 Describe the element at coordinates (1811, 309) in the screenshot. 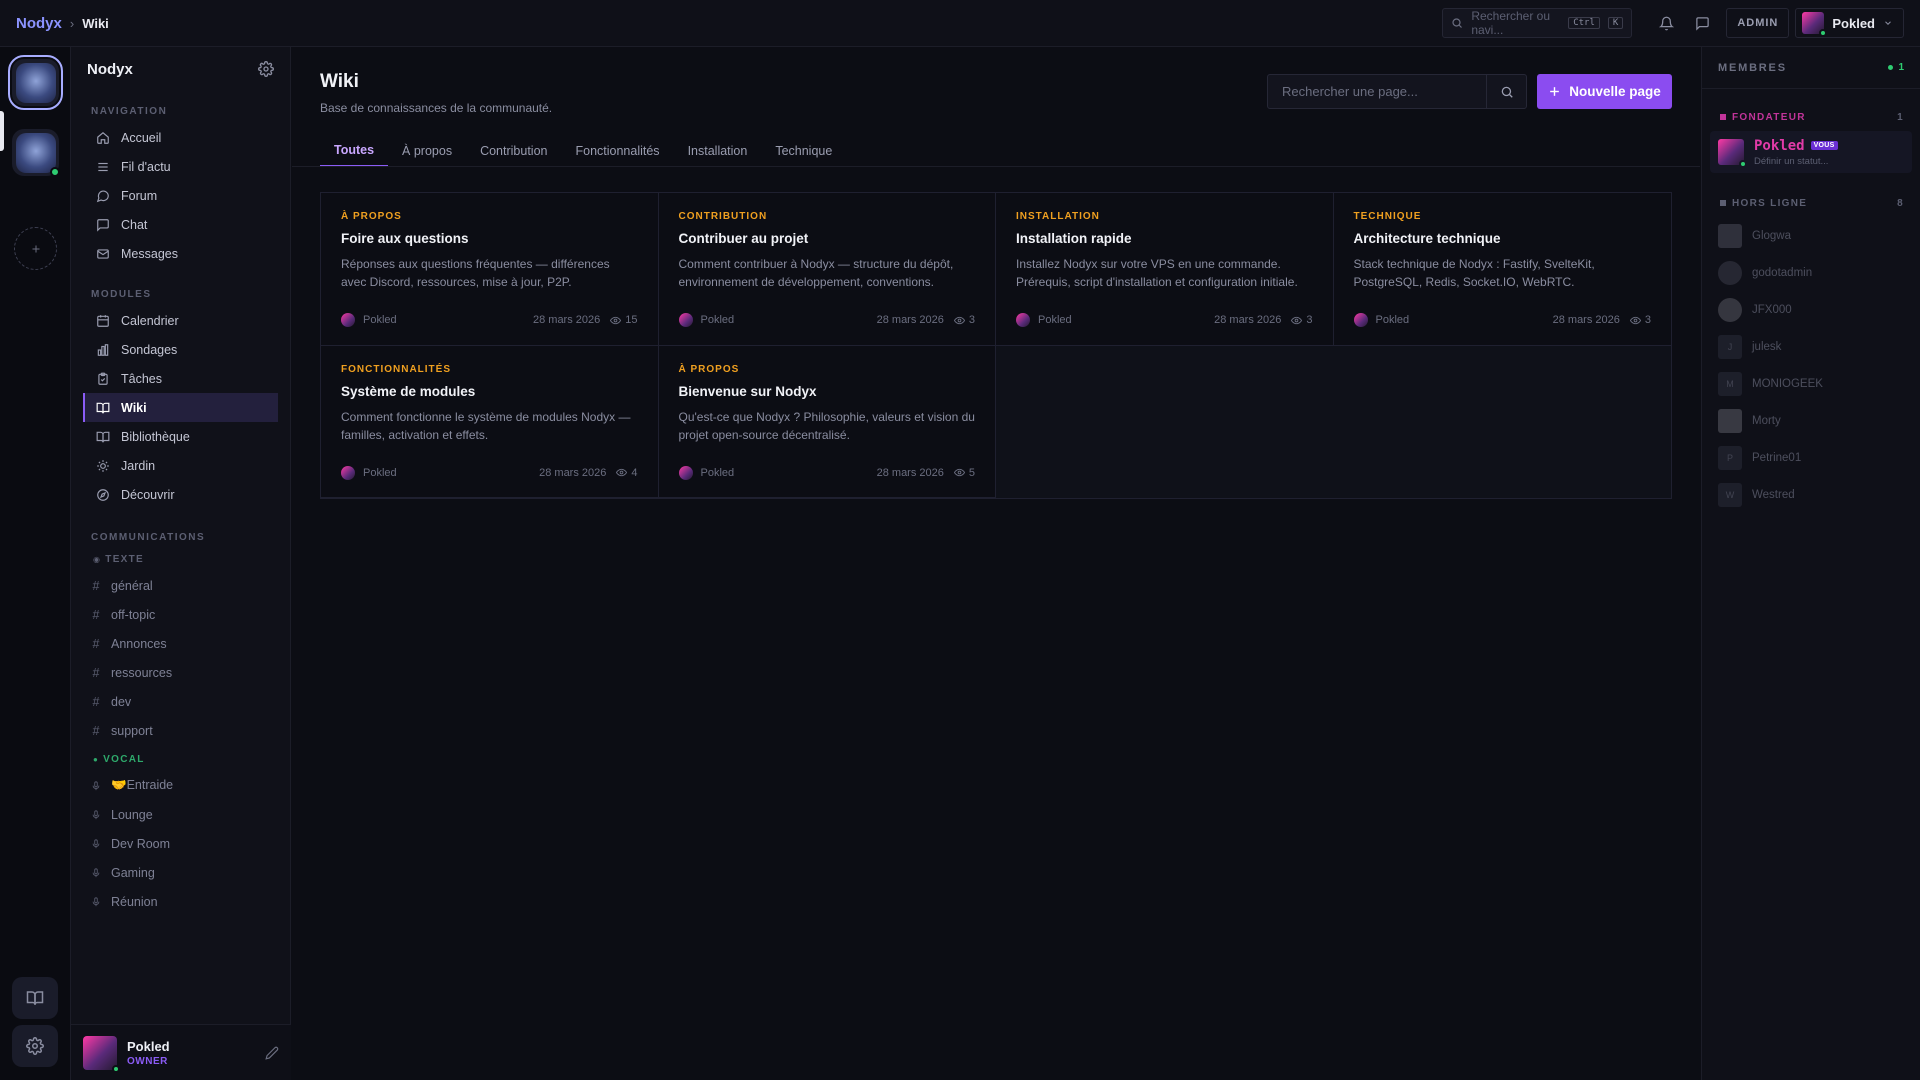

I see `member-row: JFX000` at that location.